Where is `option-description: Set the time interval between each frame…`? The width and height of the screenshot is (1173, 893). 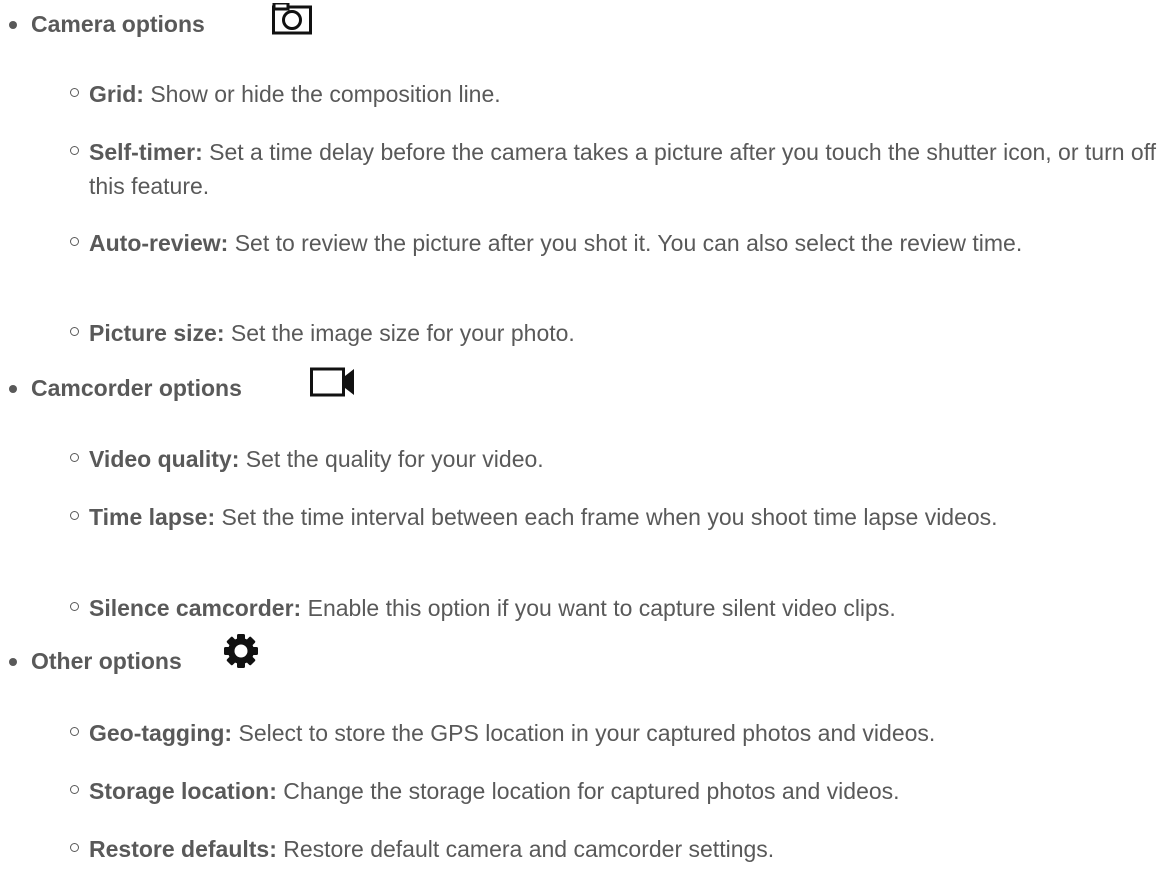 option-description: Set the time interval between each frame… is located at coordinates (609, 517).